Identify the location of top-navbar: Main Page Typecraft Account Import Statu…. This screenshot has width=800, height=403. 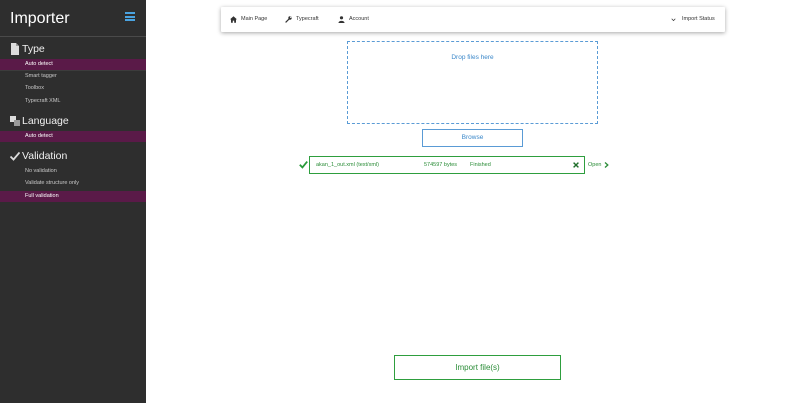
(473, 19).